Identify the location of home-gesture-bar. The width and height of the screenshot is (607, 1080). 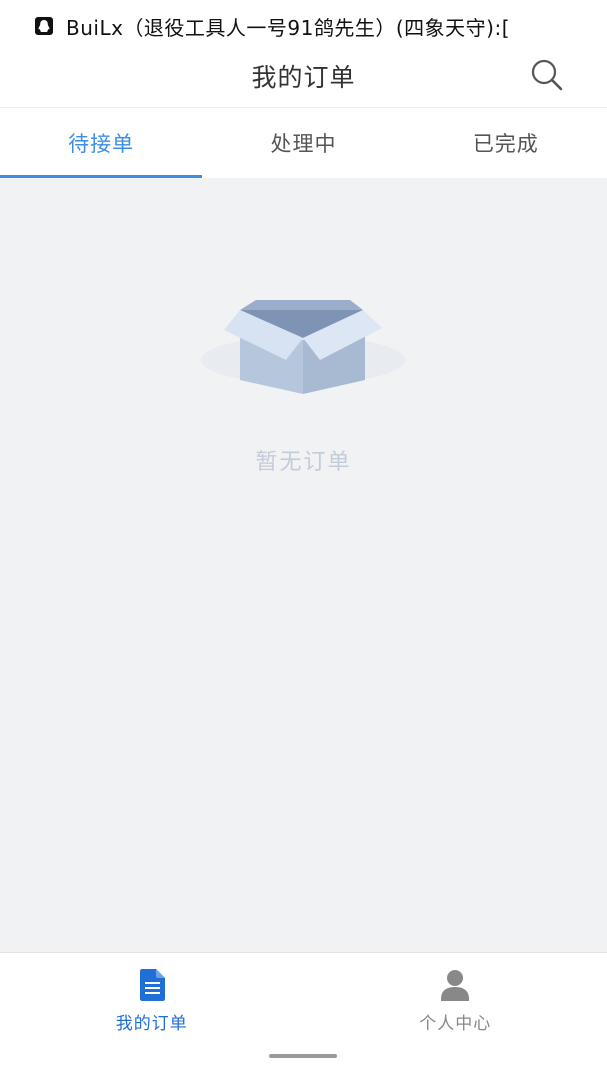
(303, 1056).